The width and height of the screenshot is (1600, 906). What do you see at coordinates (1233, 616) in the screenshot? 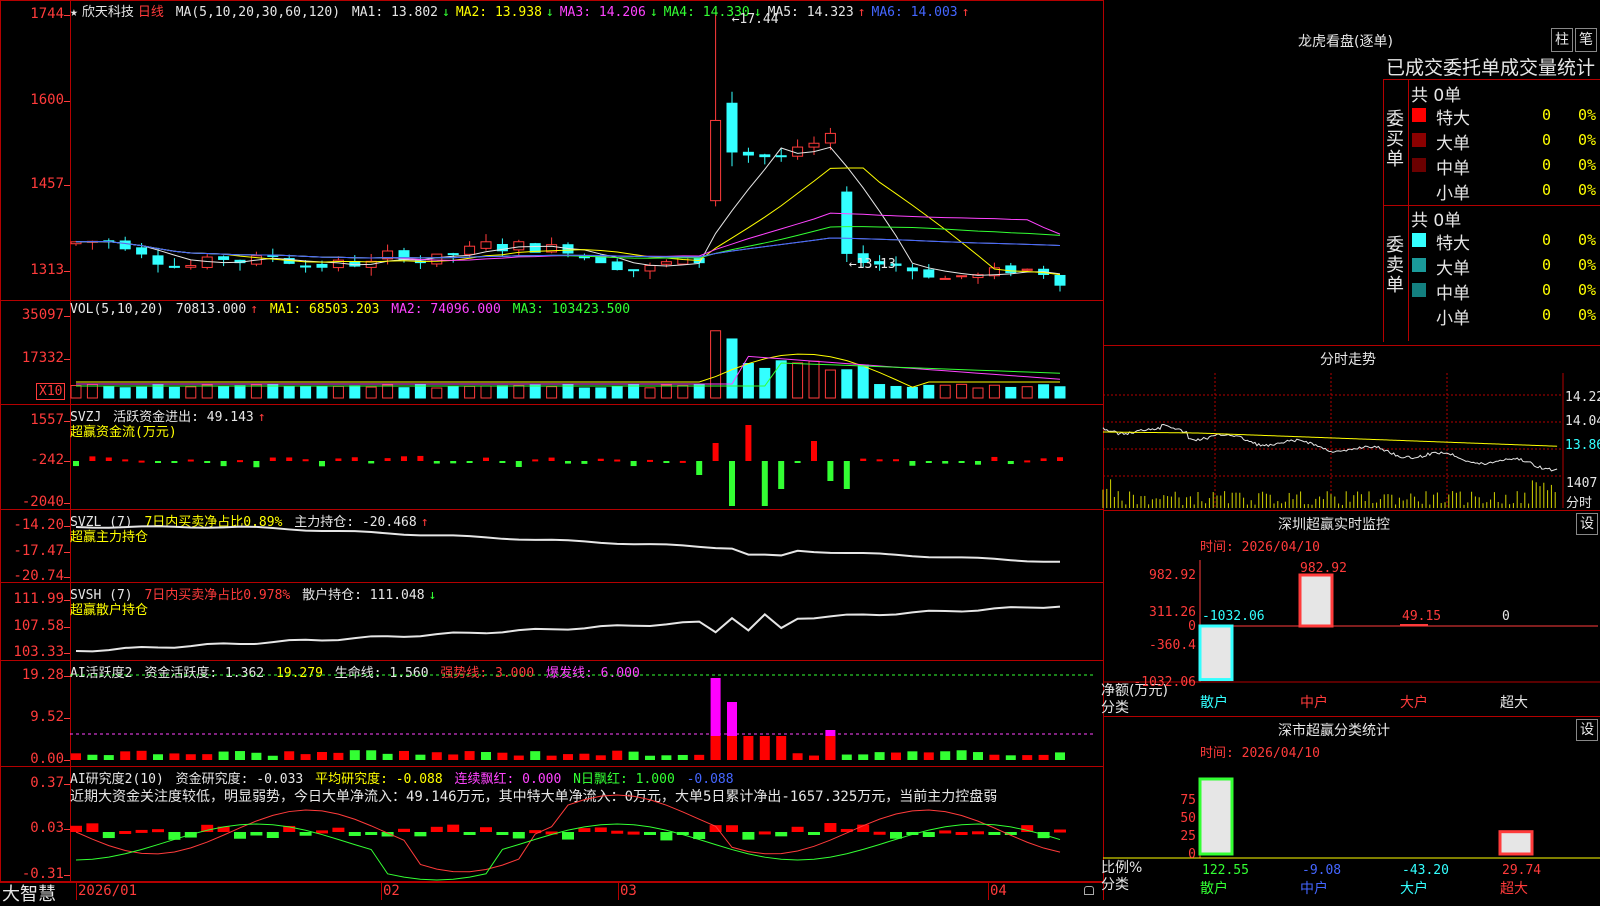
I see `szmon-value-label: -1032.06` at bounding box center [1233, 616].